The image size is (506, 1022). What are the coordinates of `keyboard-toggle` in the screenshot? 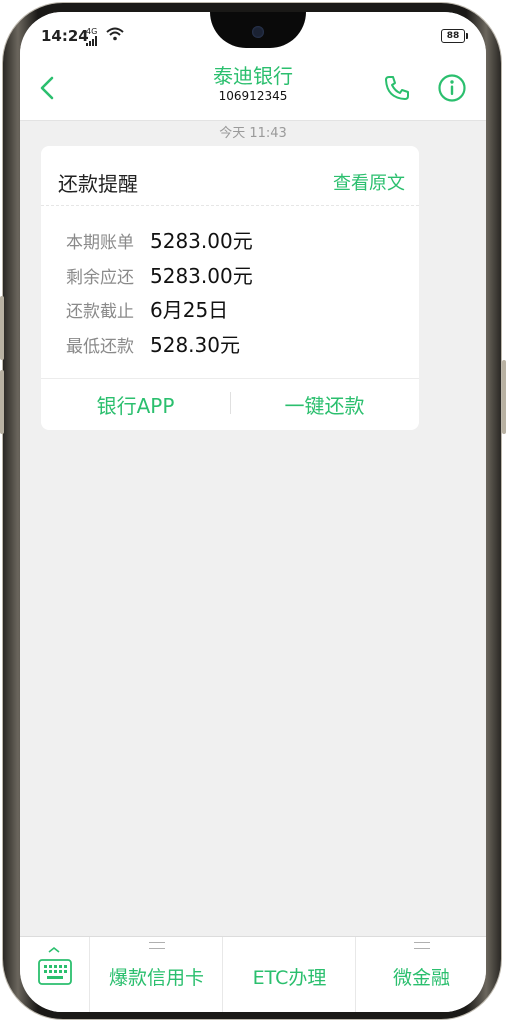 It's located at (54, 974).